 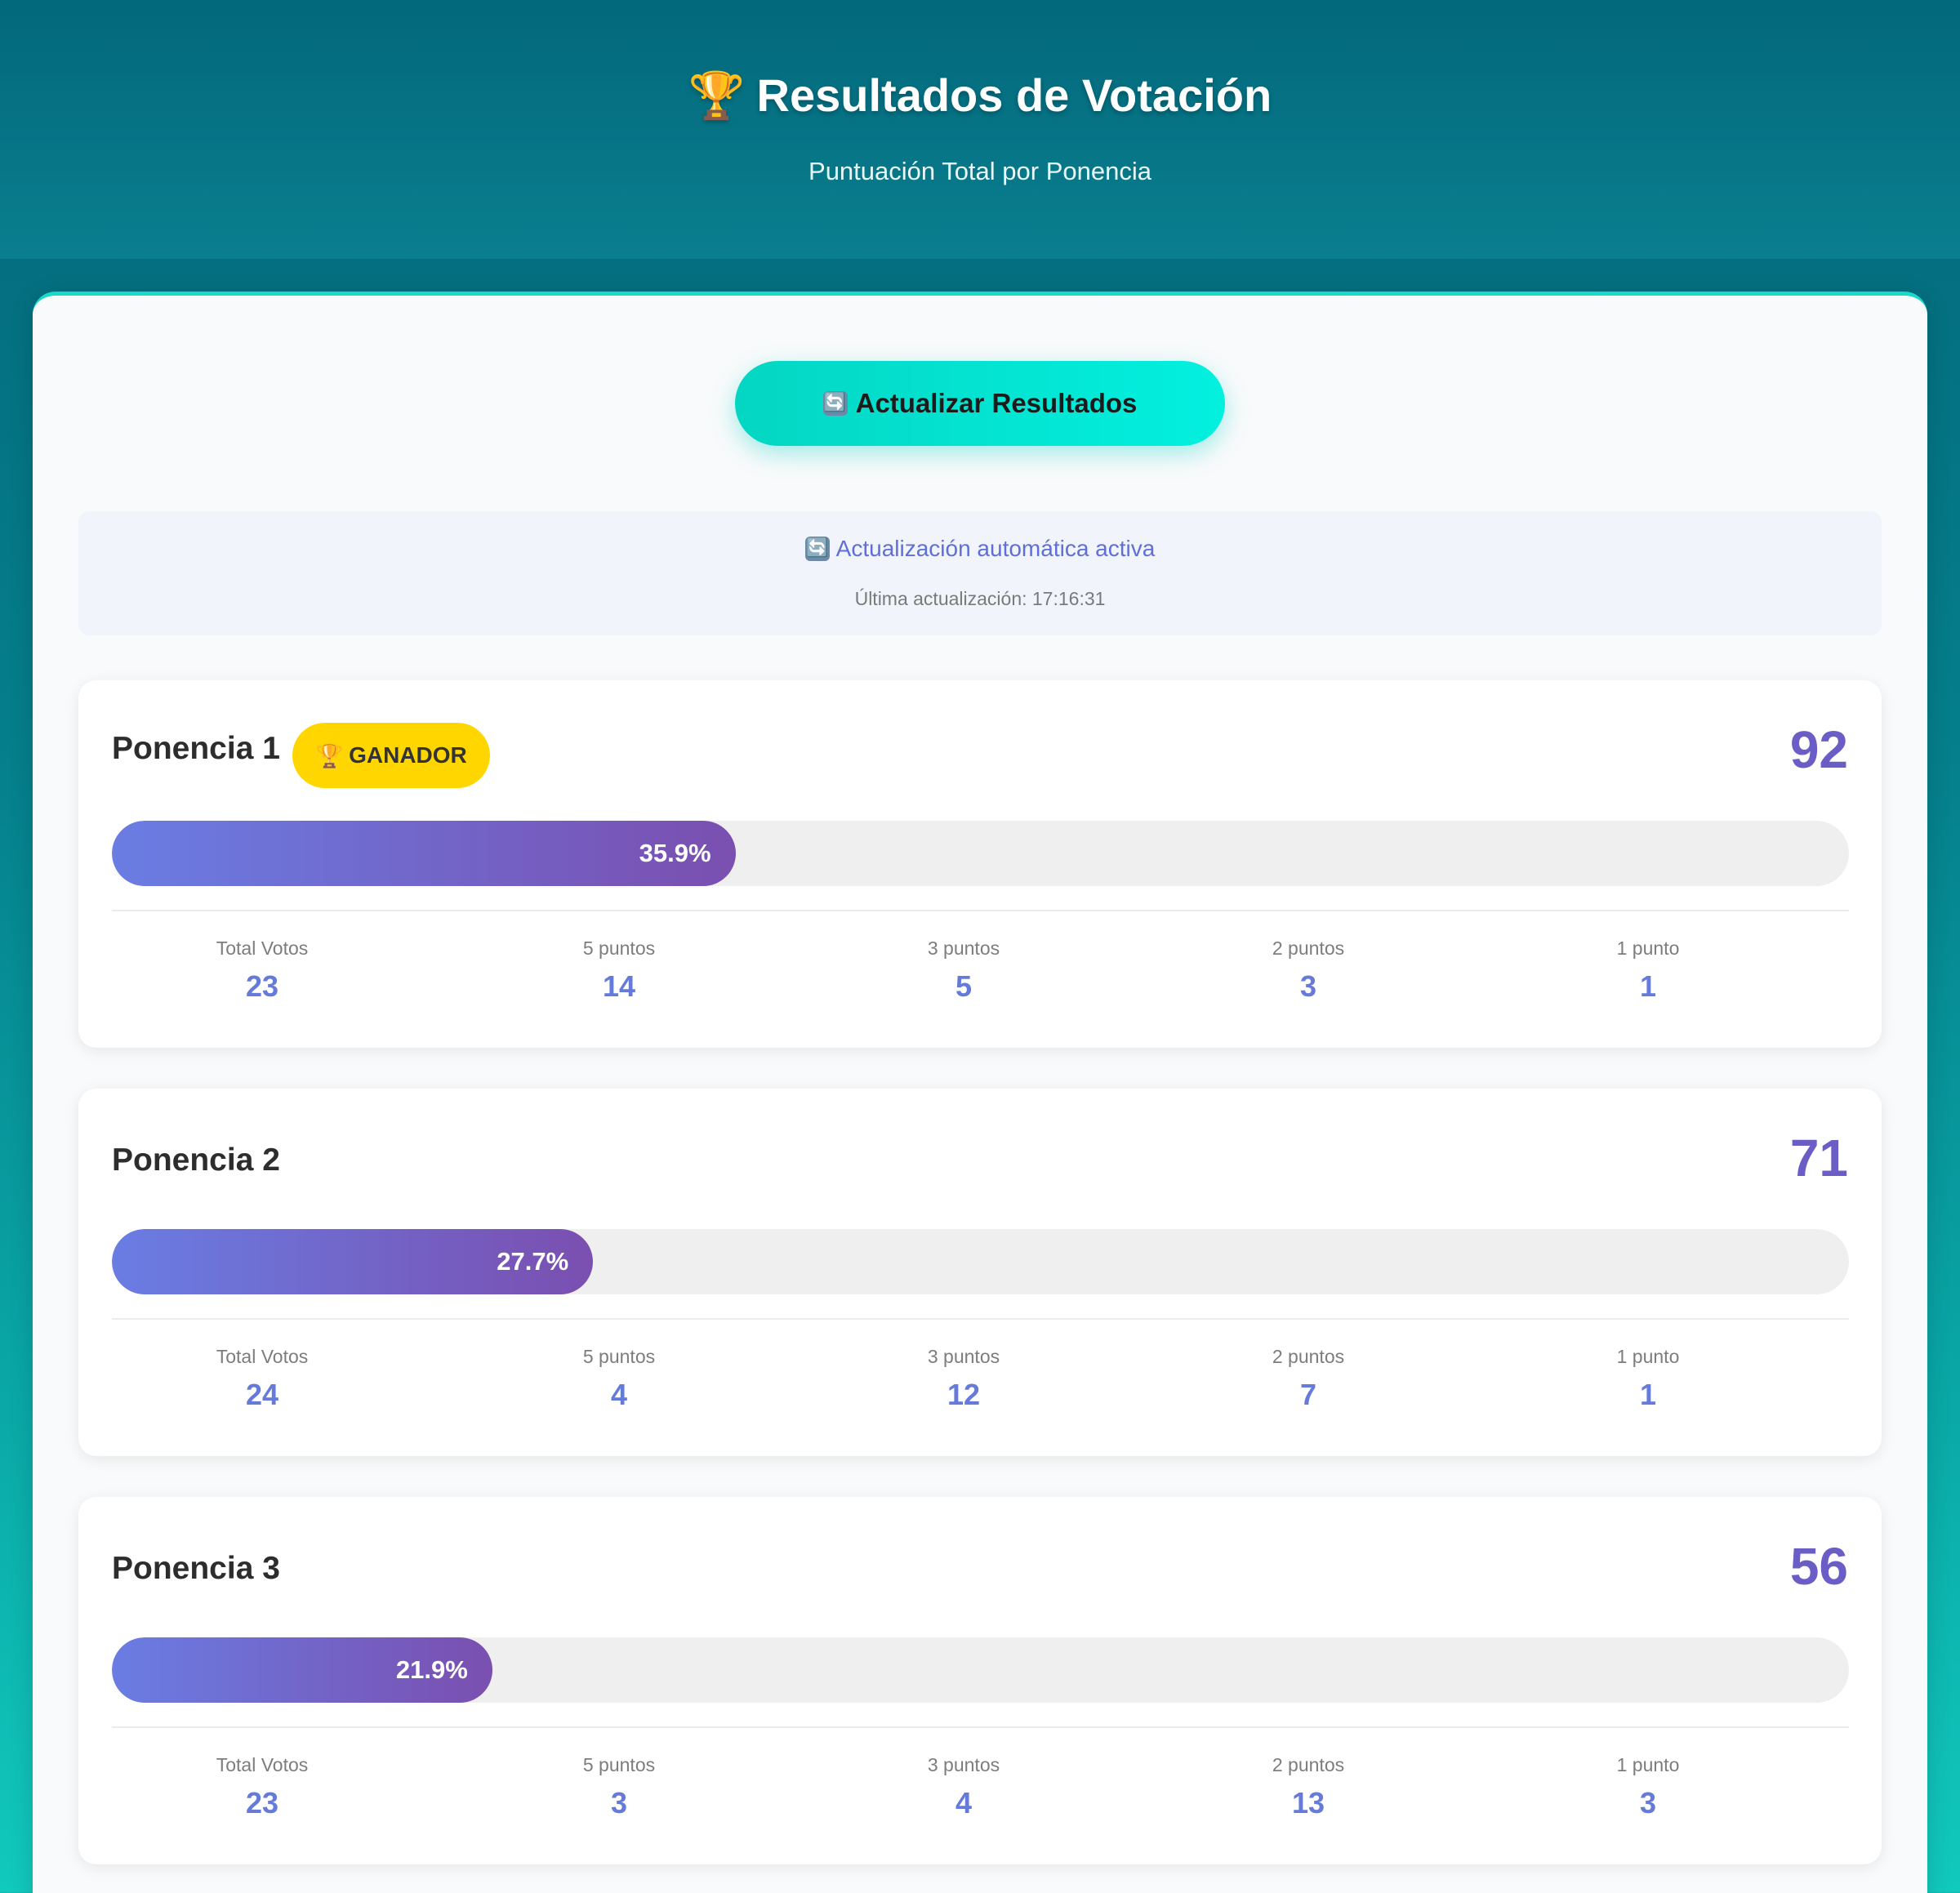 I want to click on page-subtitle: Puntuación Total por Ponencia, so click(x=980, y=171).